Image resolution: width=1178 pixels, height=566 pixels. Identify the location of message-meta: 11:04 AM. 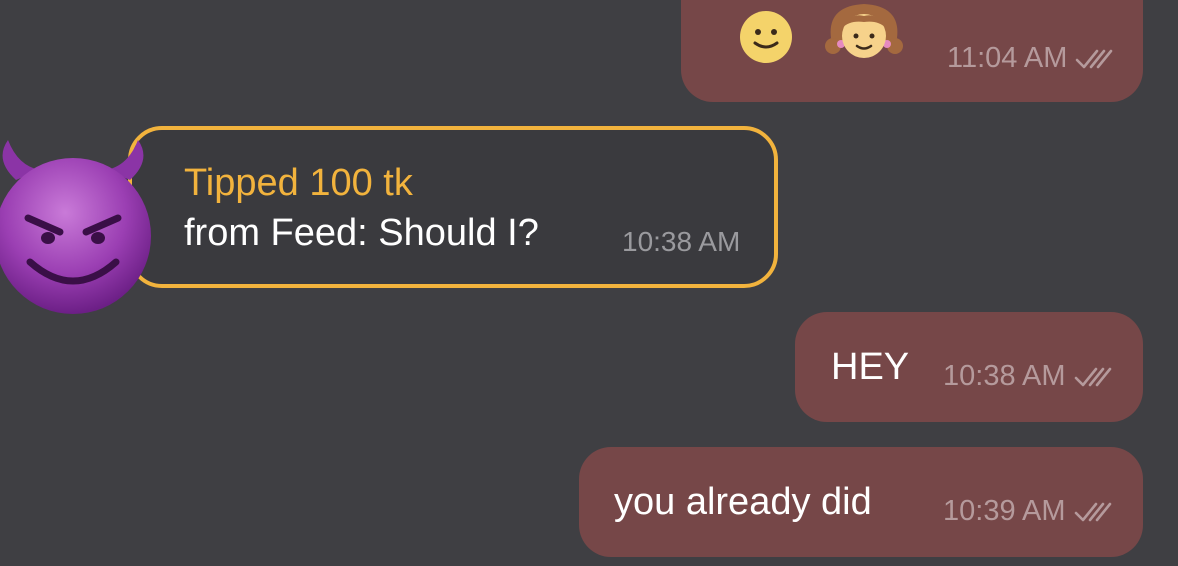
(1032, 58).